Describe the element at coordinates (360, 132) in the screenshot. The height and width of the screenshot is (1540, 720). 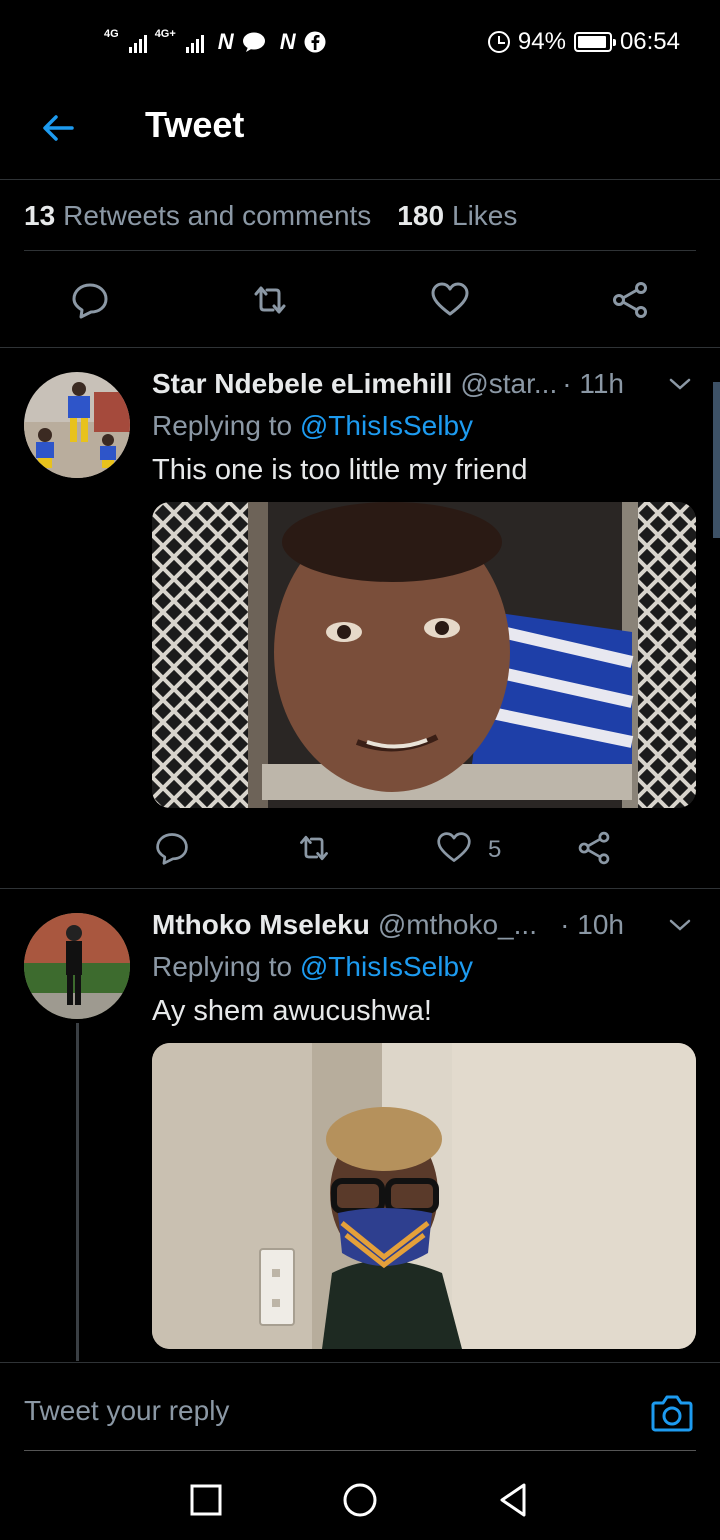
I see `app-header: Tweet` at that location.